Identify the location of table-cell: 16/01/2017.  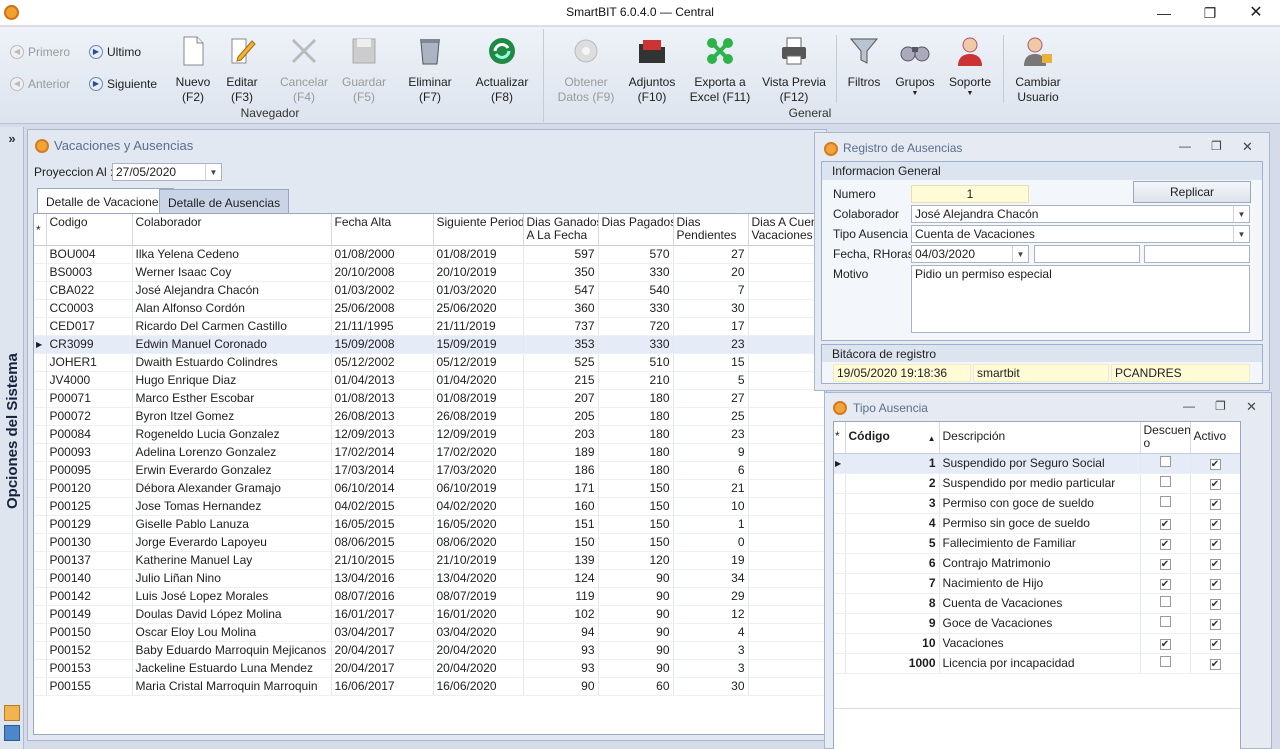
(382, 614).